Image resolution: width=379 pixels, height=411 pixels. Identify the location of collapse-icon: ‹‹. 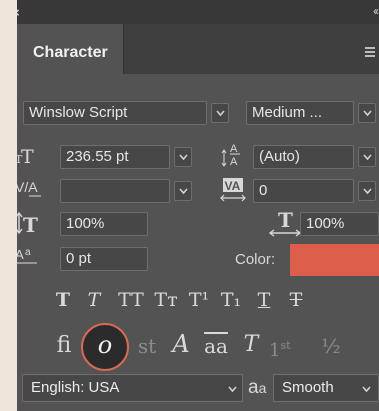
(376, 11).